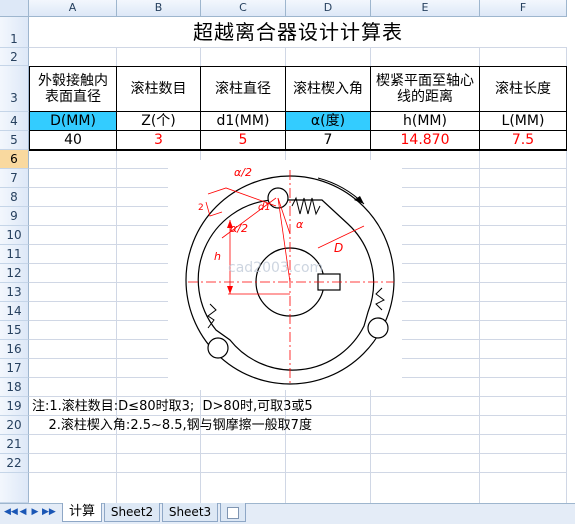 Image resolution: width=575 pixels, height=525 pixels. I want to click on row-header-22: 22, so click(14, 463).